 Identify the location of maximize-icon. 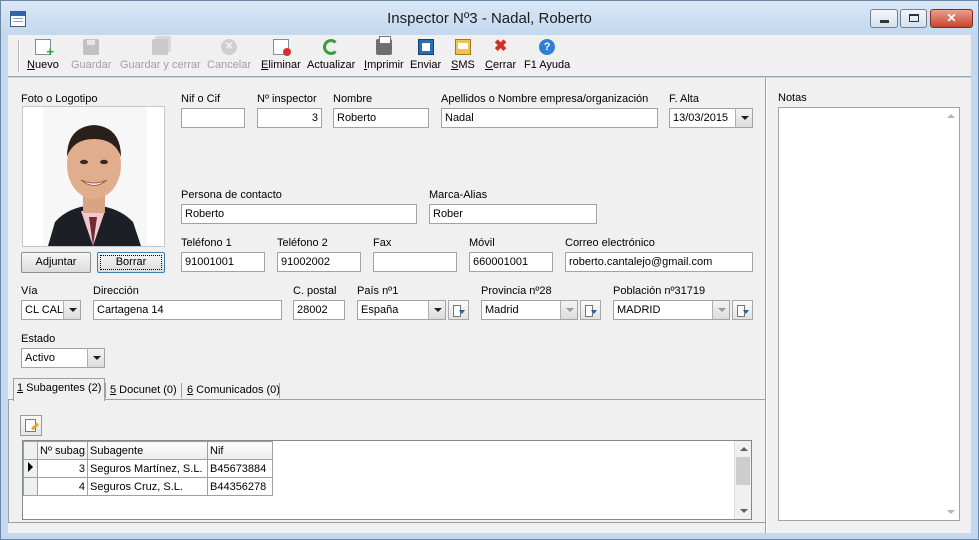
(914, 18).